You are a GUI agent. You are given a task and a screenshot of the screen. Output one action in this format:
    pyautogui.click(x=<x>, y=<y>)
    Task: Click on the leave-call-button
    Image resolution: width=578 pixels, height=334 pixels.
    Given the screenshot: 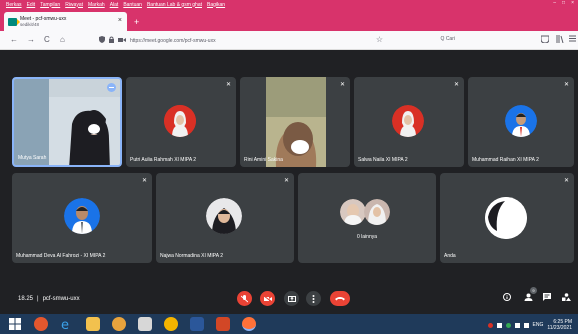 What is the action you would take?
    pyautogui.click(x=340, y=298)
    